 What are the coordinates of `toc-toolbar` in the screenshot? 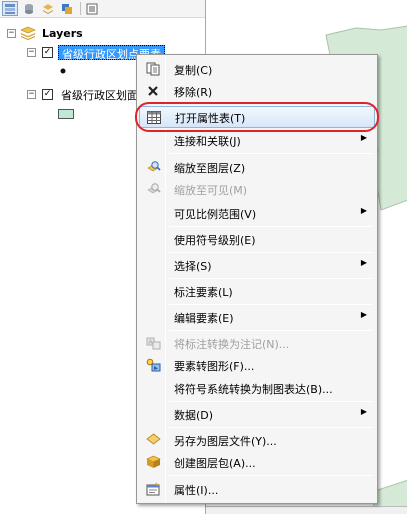 It's located at (102, 9).